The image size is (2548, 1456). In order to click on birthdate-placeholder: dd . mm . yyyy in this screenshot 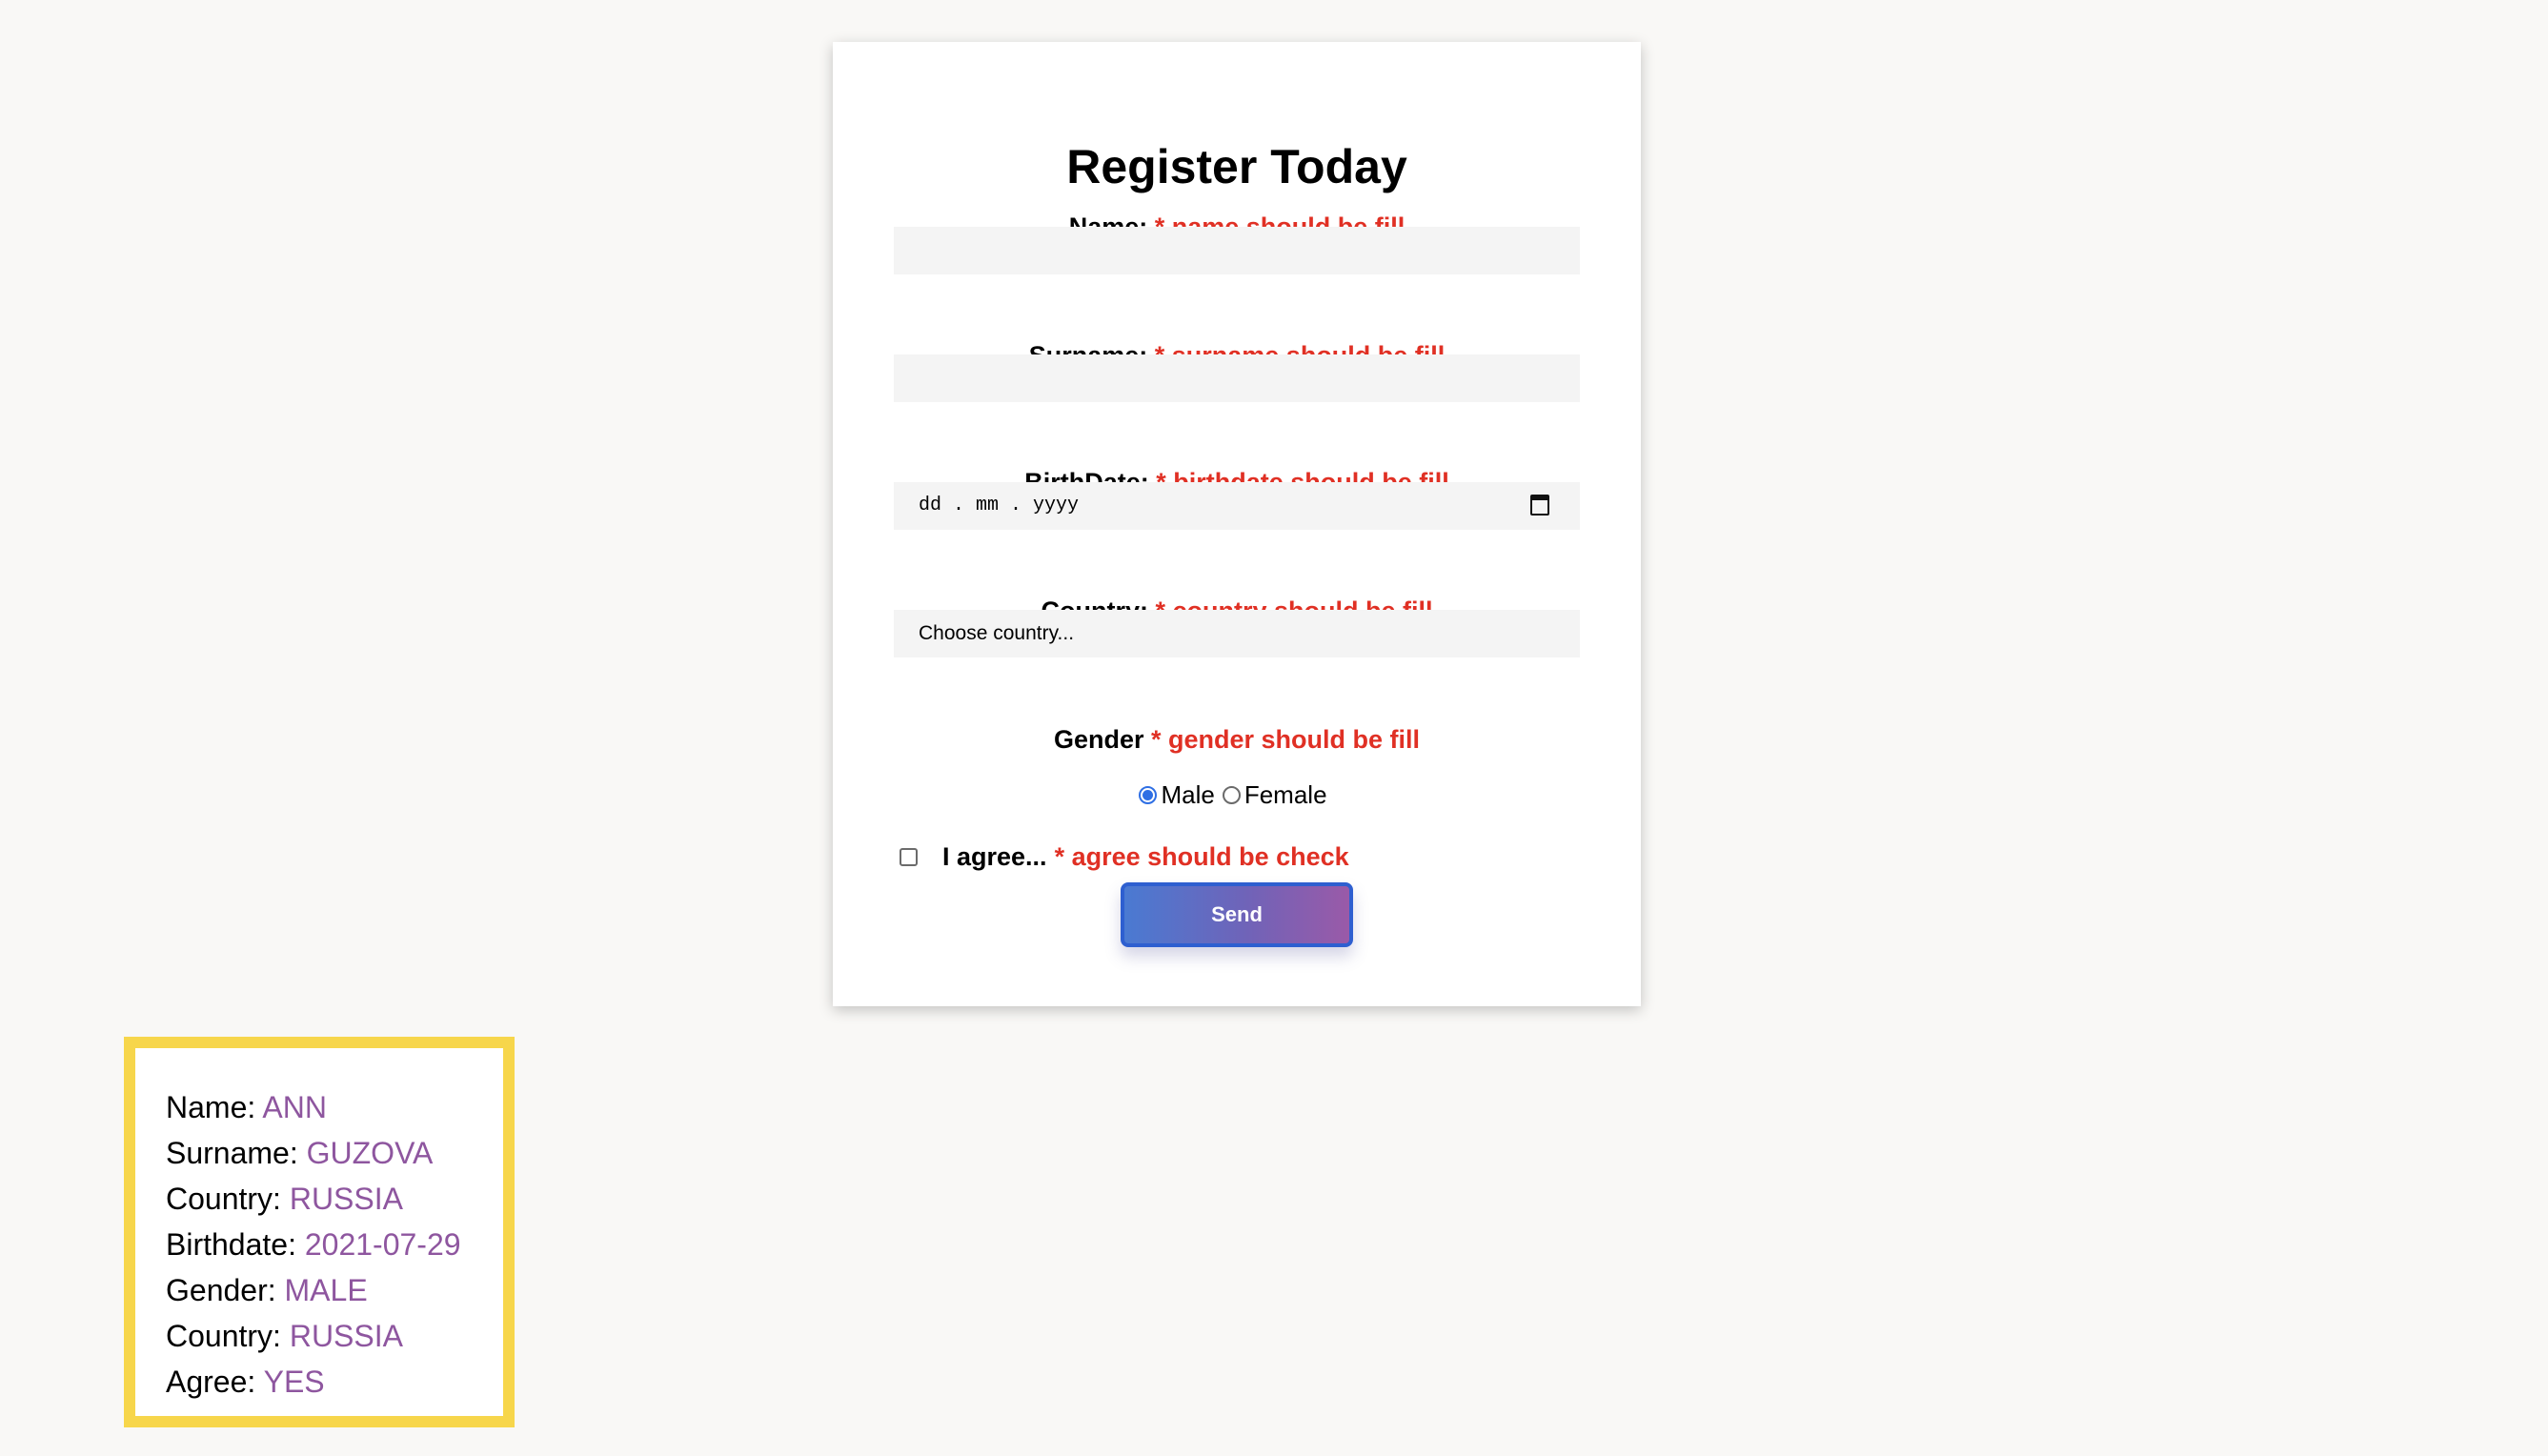, I will do `click(999, 506)`.